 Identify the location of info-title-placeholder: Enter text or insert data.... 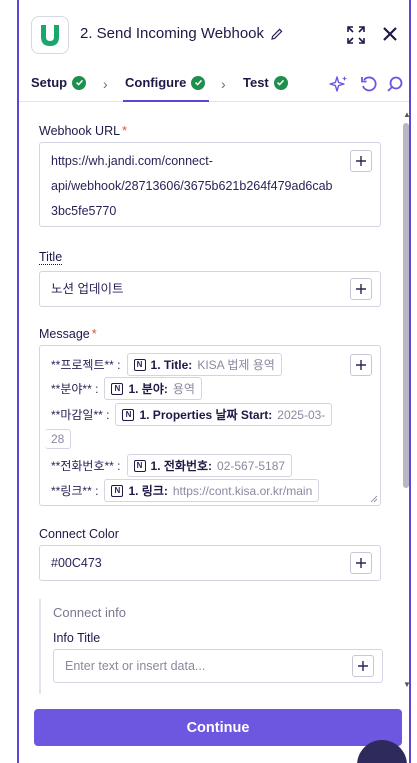
(135, 666).